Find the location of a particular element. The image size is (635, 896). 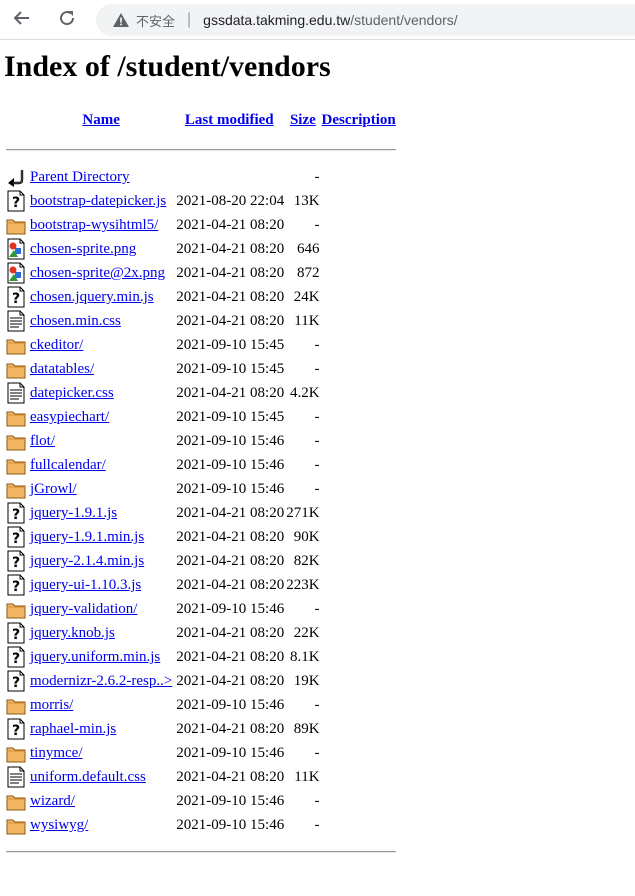

table-row: tinymce/2021-09-10 15:46 - is located at coordinates (201, 753).